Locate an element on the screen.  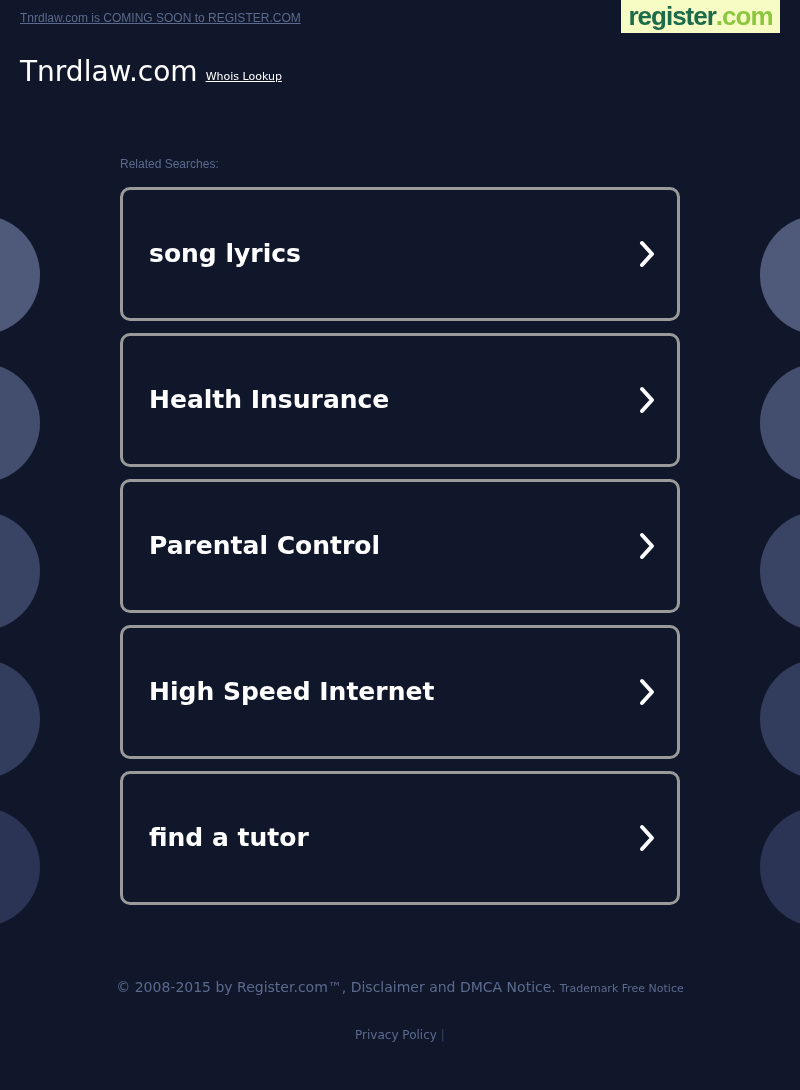
domain-title: Tnrdlaw.com is located at coordinates (109, 72).